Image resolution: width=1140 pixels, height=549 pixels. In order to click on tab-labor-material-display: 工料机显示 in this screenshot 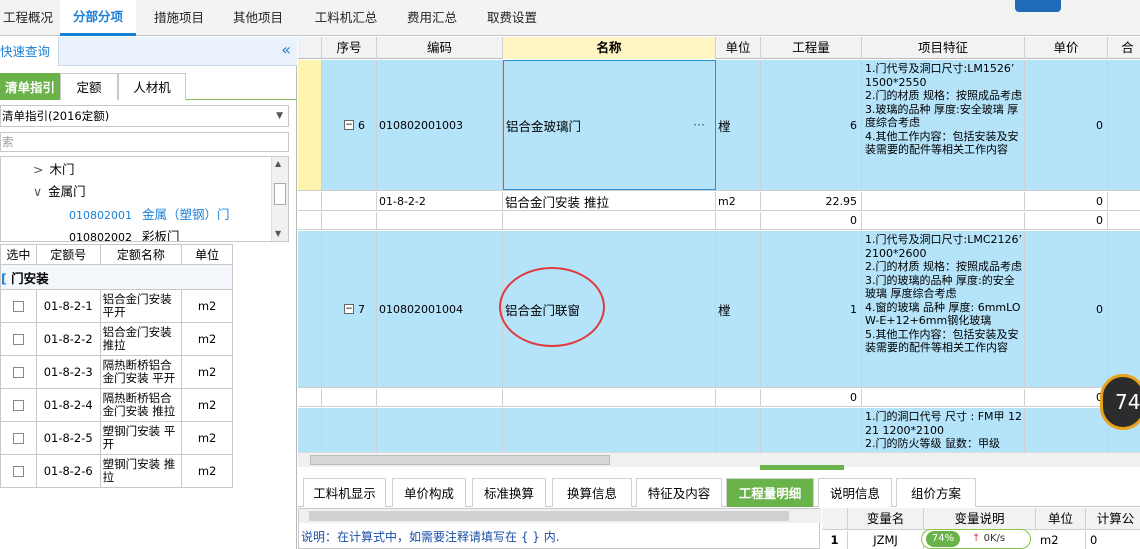, I will do `click(344, 492)`.